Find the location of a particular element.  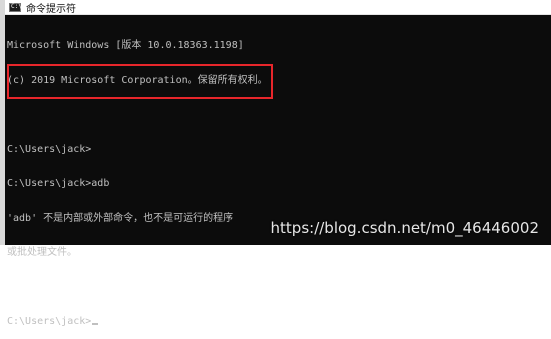

console-line: C:\Users\jack> is located at coordinates (49, 149).